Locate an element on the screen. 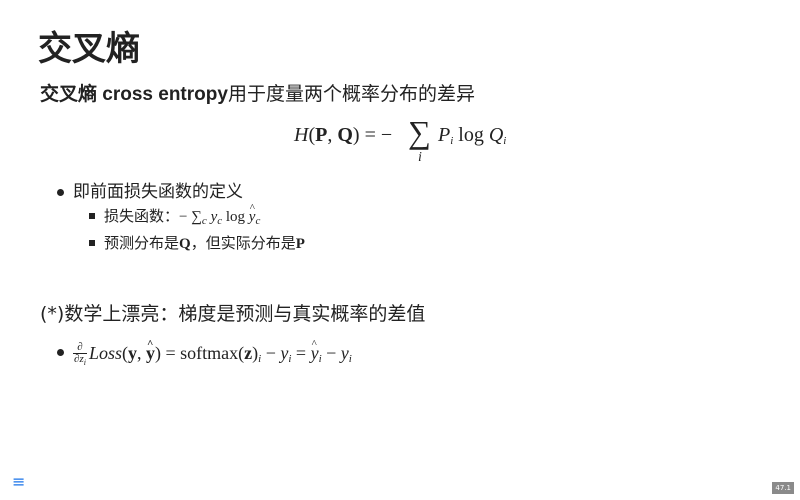 The height and width of the screenshot is (500, 800). formula-sum-index: i is located at coordinates (420, 157).